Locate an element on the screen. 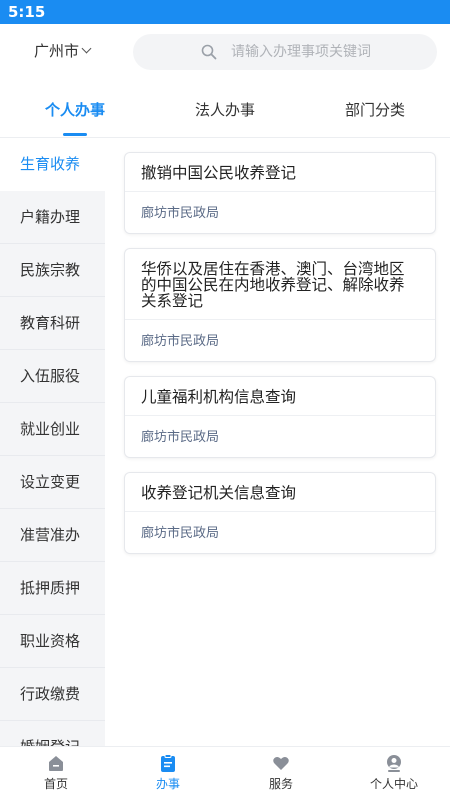 The height and width of the screenshot is (800, 450). sidebar-item-household: 户籍办理 is located at coordinates (52, 217).